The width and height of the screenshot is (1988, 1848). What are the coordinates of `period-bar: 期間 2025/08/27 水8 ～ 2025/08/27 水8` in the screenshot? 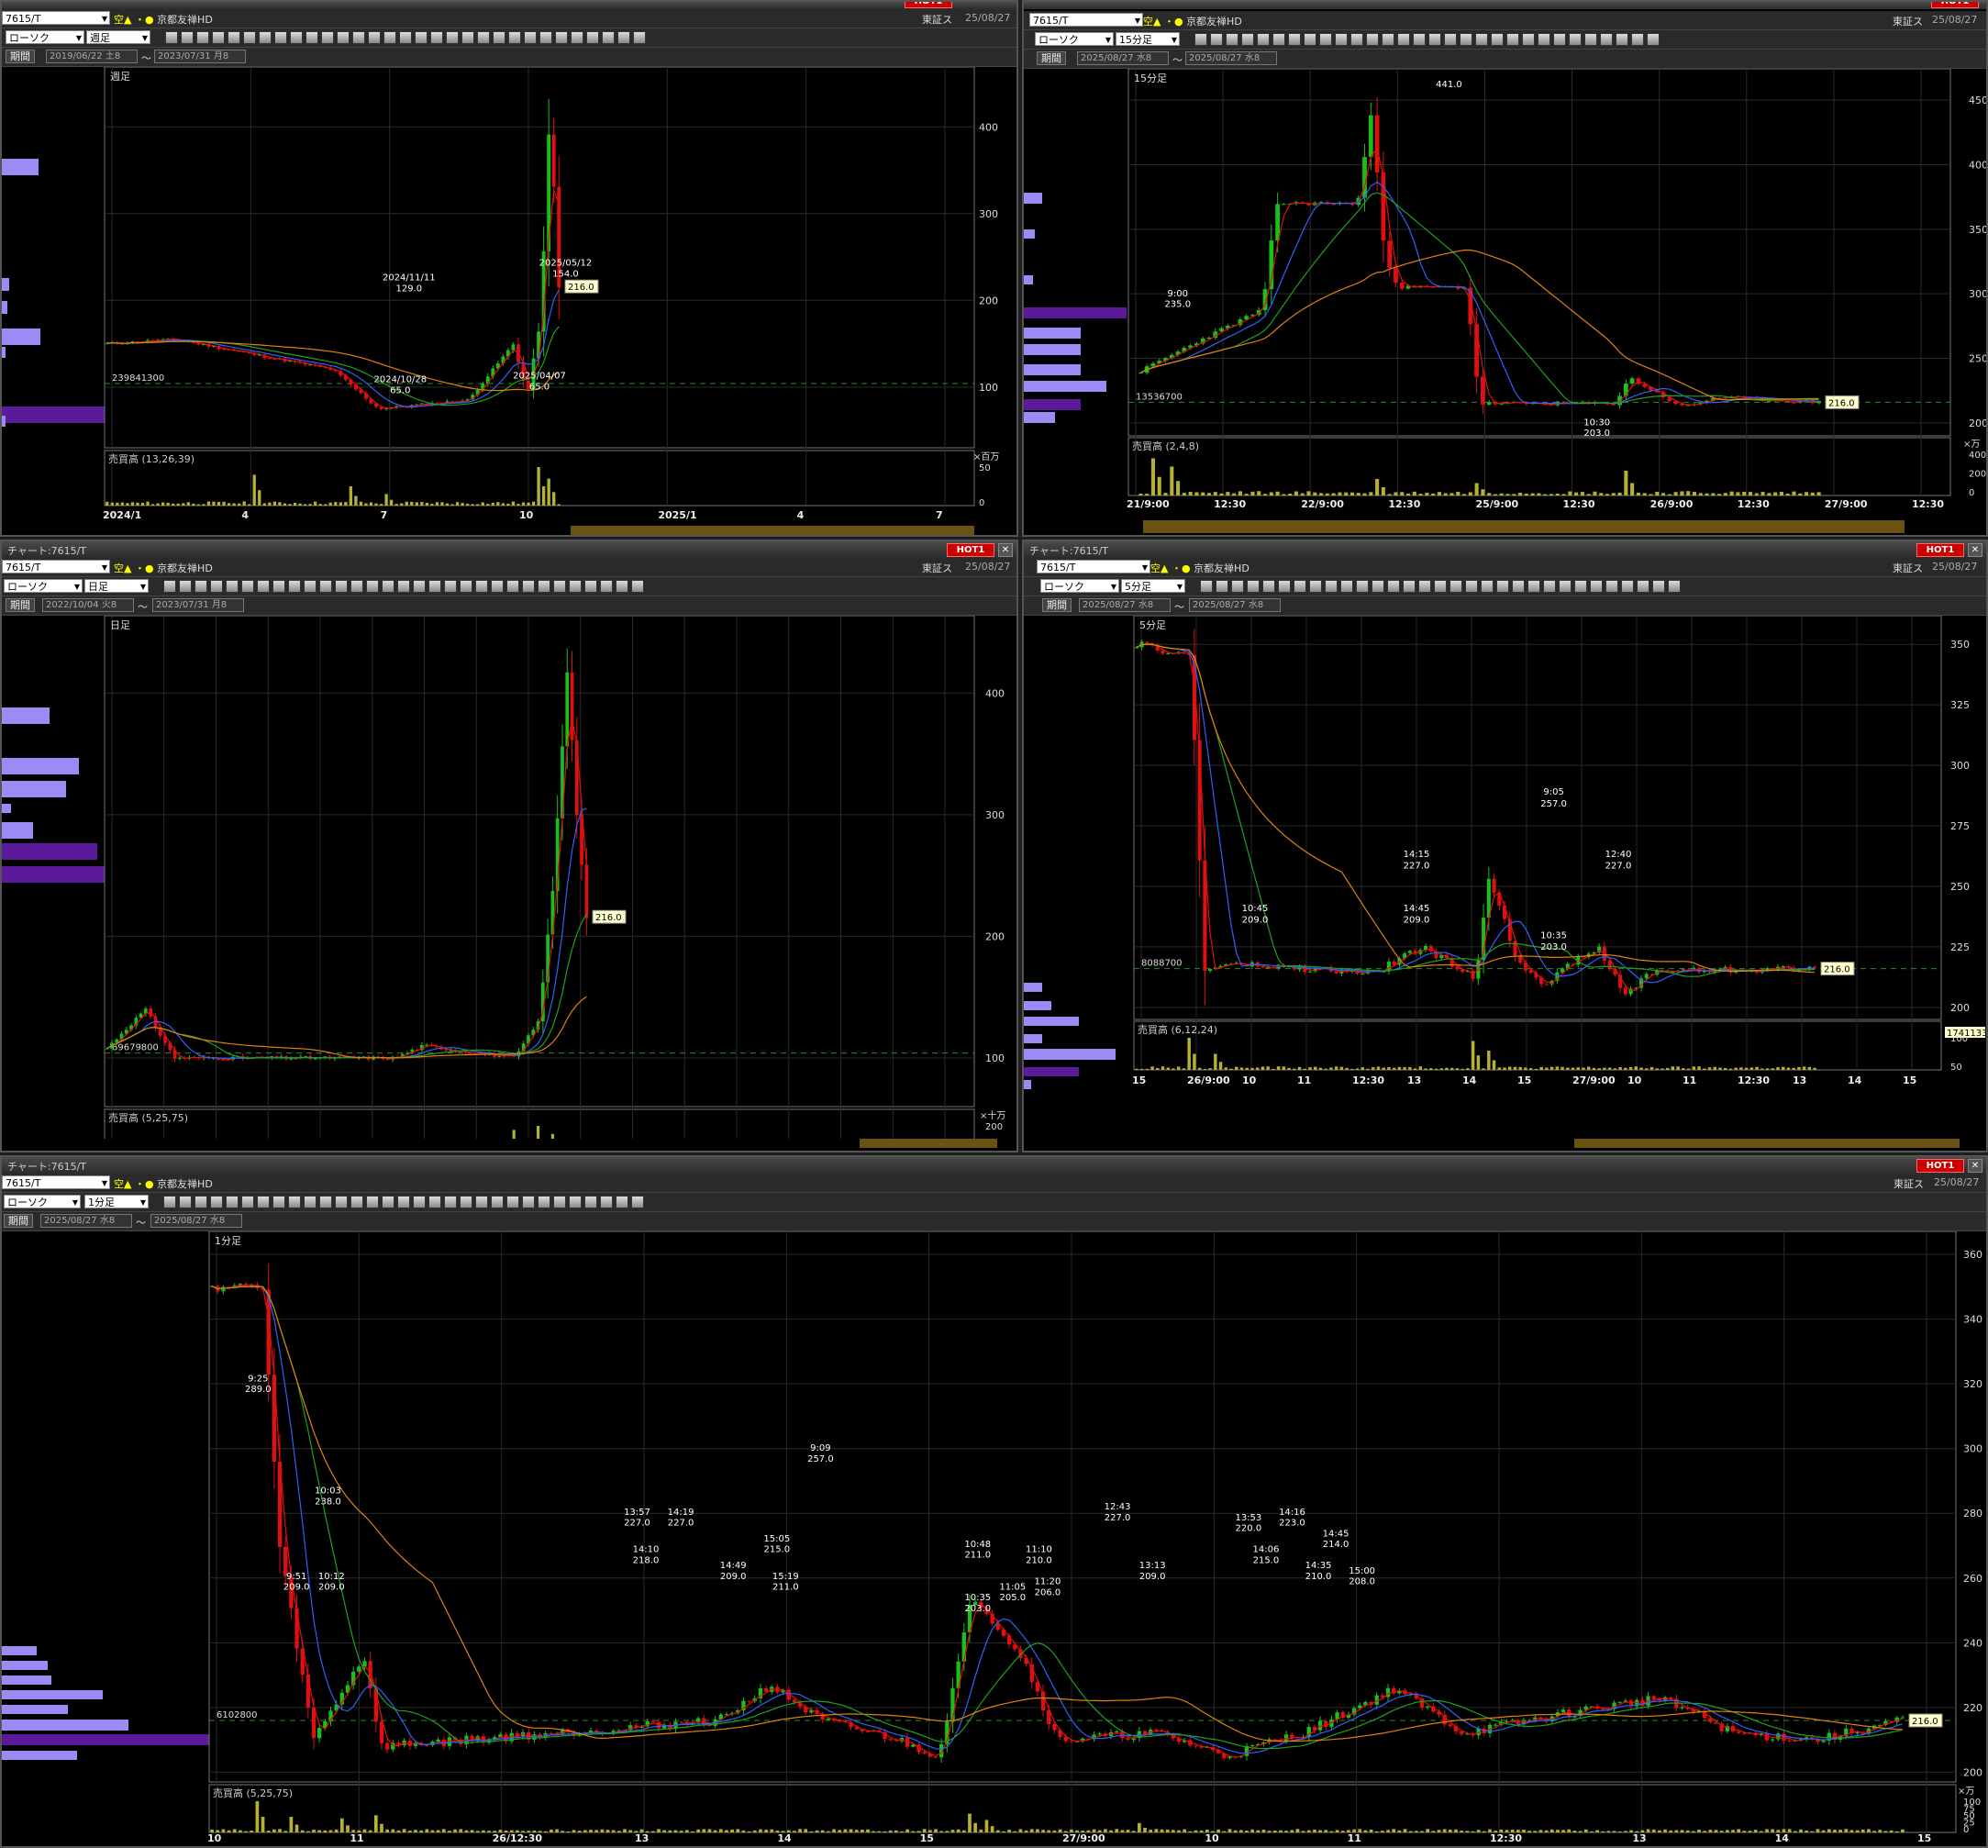 It's located at (1505, 59).